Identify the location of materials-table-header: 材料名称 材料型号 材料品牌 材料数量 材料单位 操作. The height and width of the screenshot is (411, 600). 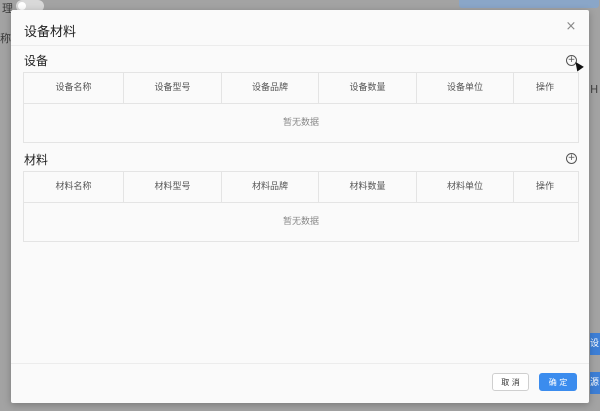
(301, 187).